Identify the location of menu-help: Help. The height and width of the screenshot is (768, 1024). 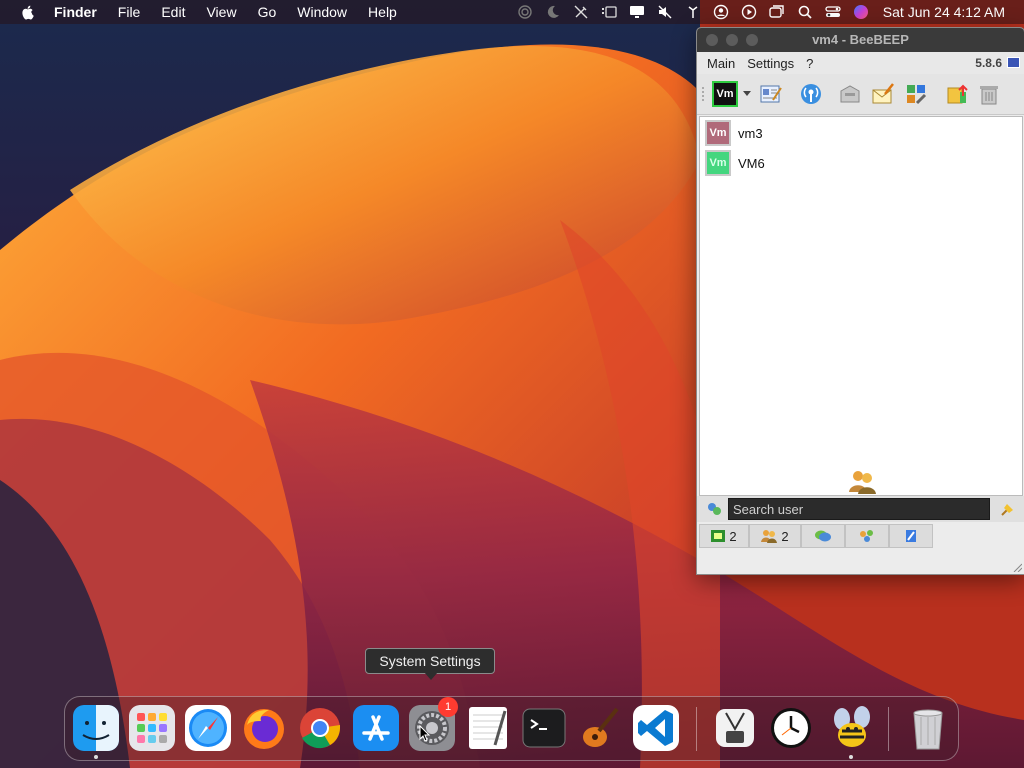
(382, 12).